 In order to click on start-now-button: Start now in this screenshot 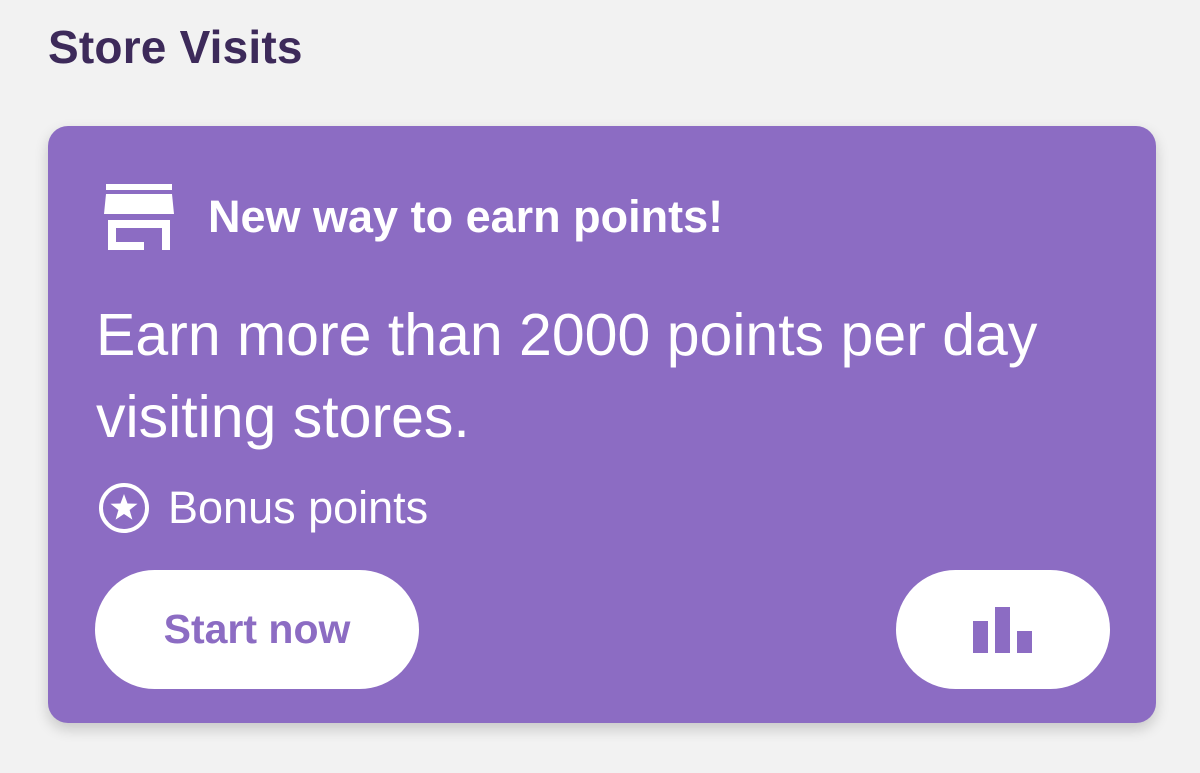, I will do `click(257, 629)`.